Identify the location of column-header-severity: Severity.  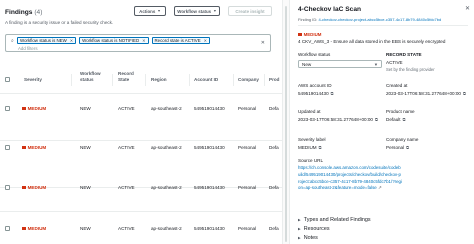
(33, 80).